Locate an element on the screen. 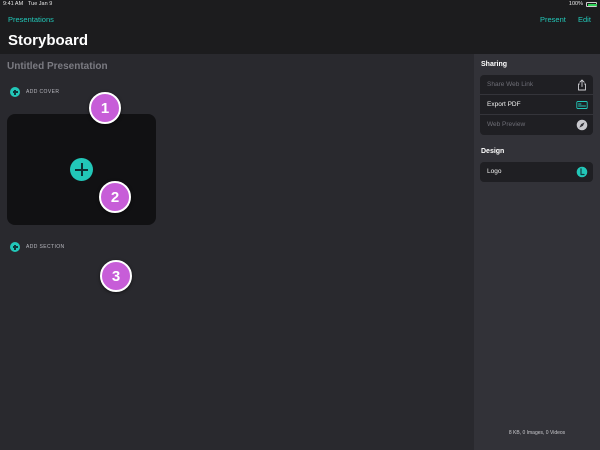 This screenshot has width=600, height=450. share-icon is located at coordinates (582, 85).